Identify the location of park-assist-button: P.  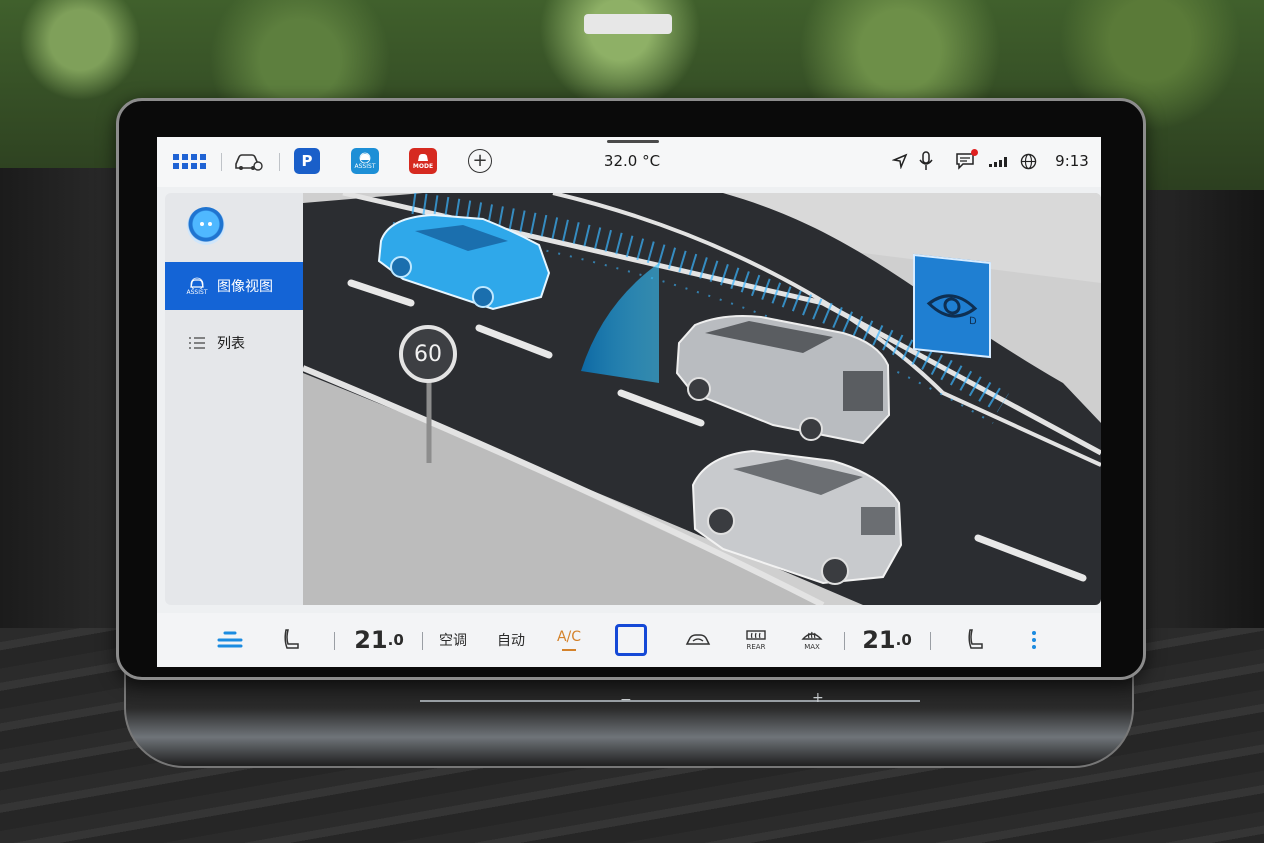
(307, 161).